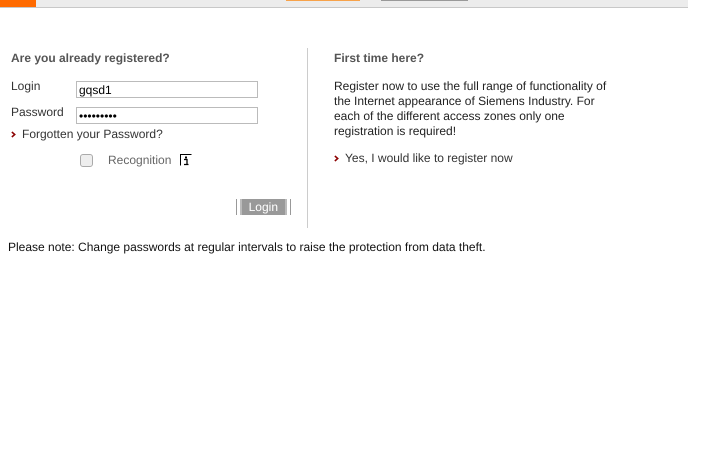 The height and width of the screenshot is (450, 720). What do you see at coordinates (429, 158) in the screenshot?
I see `register-link: Yes, I would like to register now` at bounding box center [429, 158].